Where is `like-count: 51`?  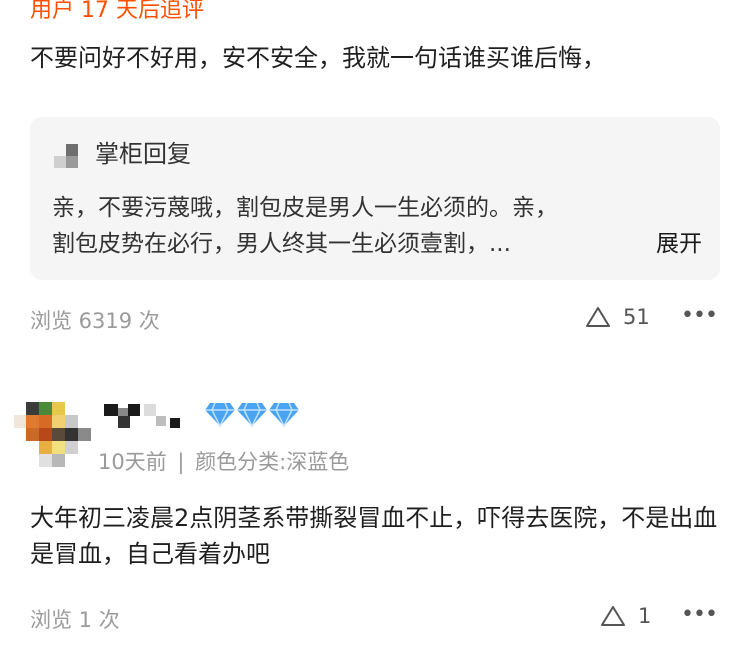 like-count: 51 is located at coordinates (636, 317).